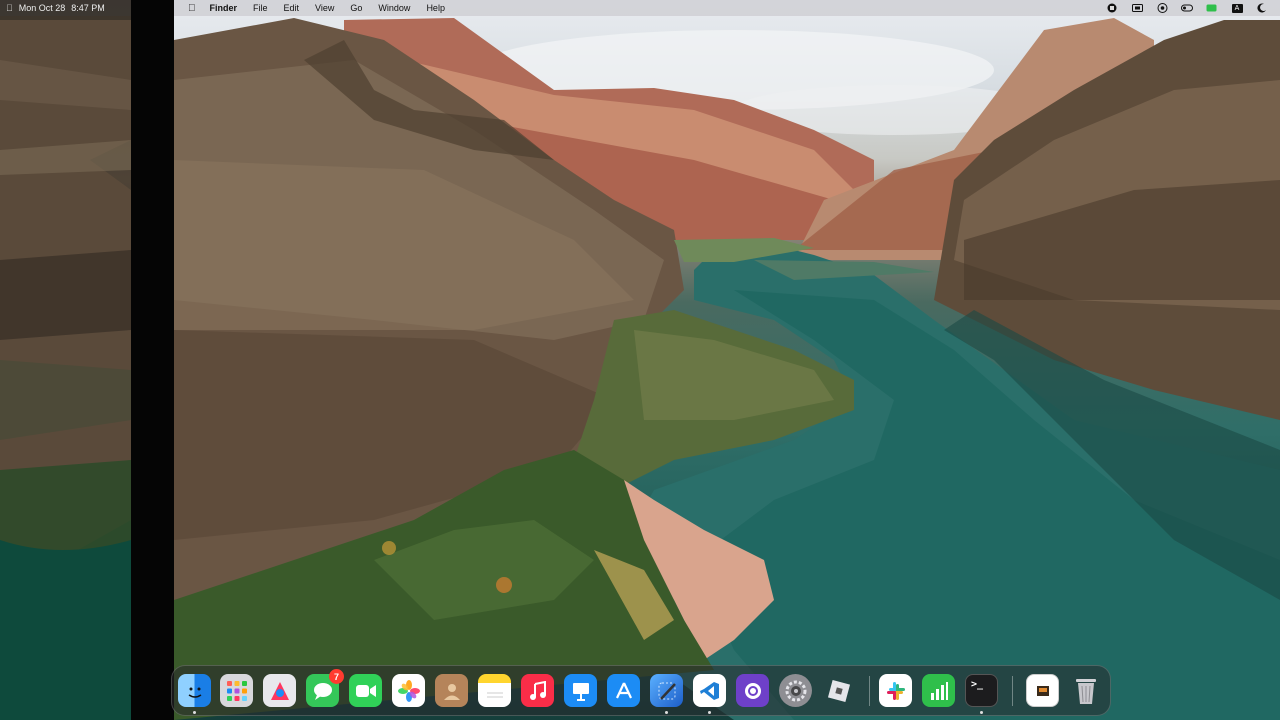 This screenshot has height=720, width=1280. I want to click on menubar-status-area: A, so click(1187, 8).